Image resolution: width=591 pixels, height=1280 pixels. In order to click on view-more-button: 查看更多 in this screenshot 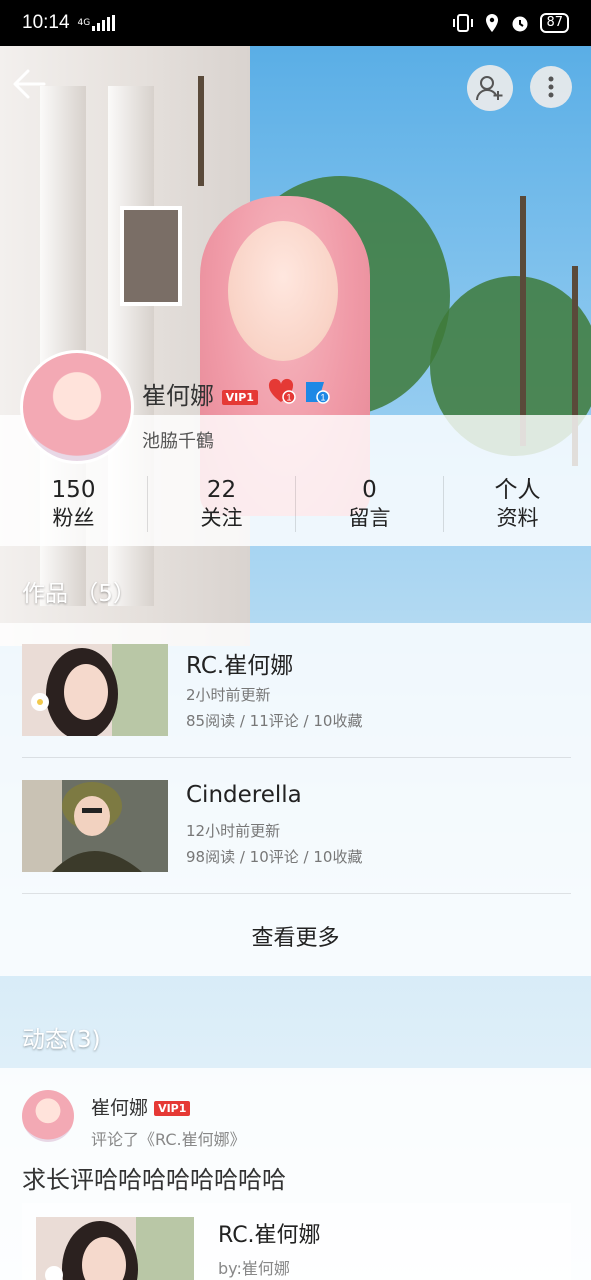, I will do `click(295, 936)`.